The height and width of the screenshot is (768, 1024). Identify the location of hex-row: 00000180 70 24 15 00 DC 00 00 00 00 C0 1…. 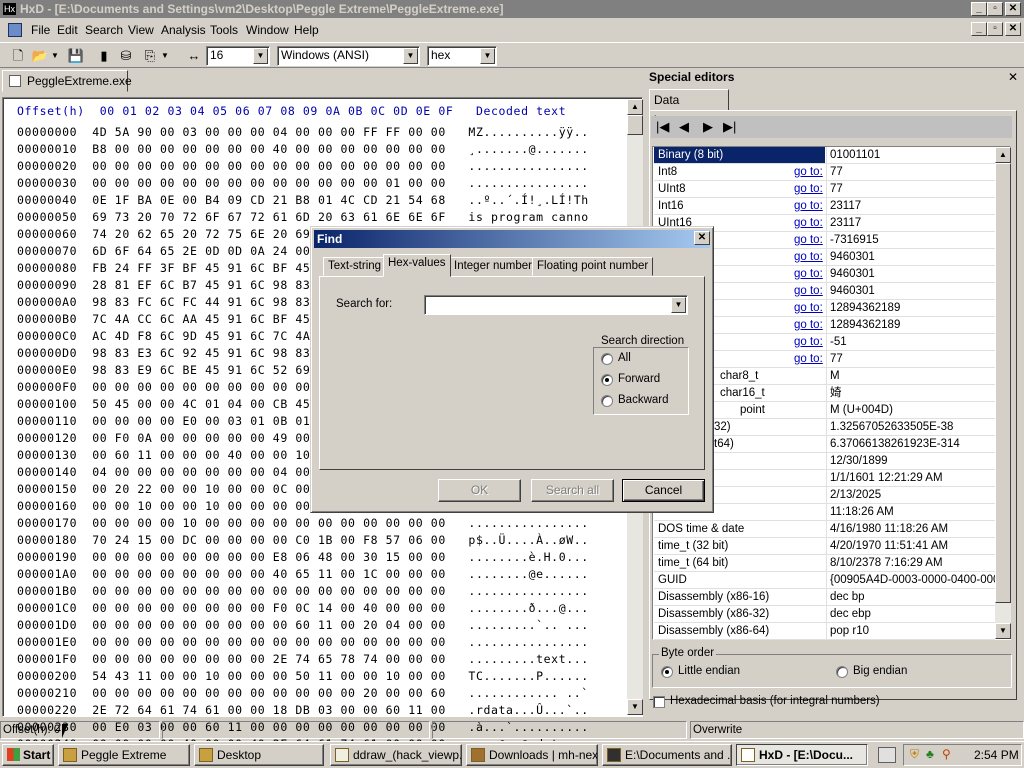
(303, 540).